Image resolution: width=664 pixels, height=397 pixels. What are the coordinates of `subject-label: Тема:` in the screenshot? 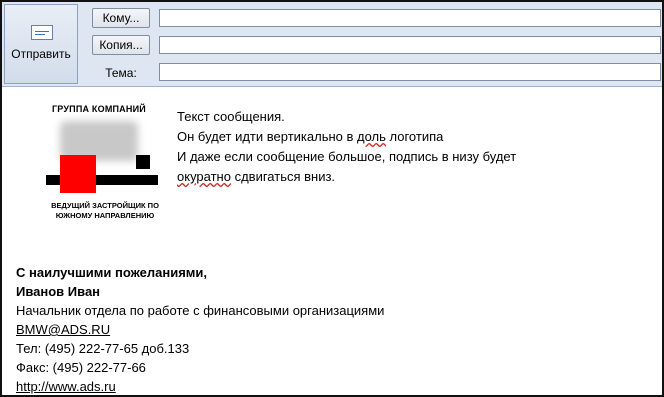 It's located at (121, 73).